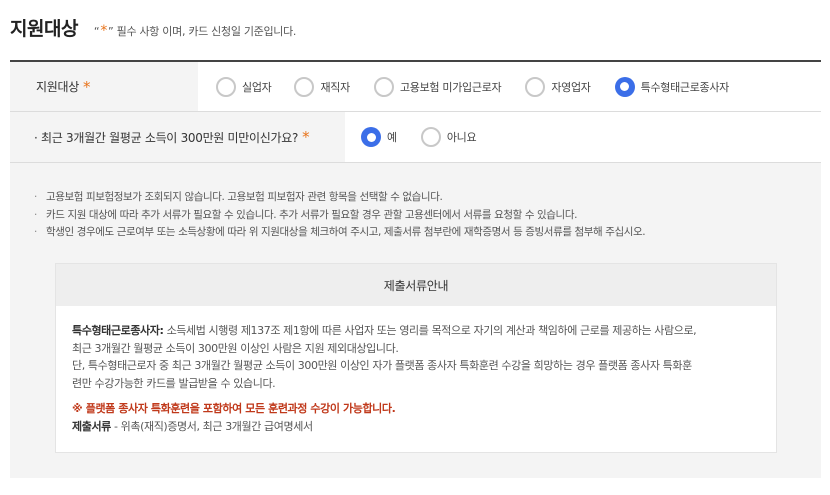  Describe the element at coordinates (685, 87) in the screenshot. I see `radio-label: 특수형태근로종사자` at that location.